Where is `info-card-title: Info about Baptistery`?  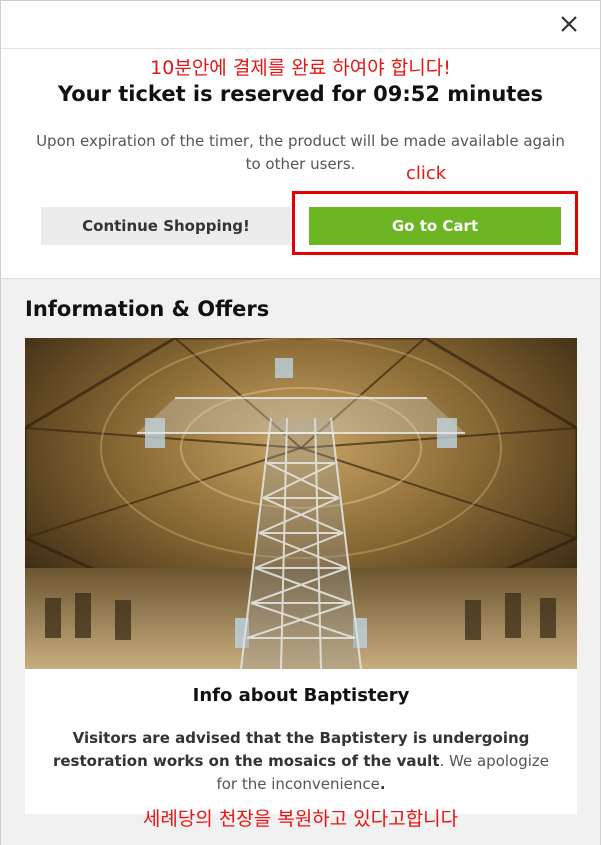
info-card-title: Info about Baptistery is located at coordinates (301, 695).